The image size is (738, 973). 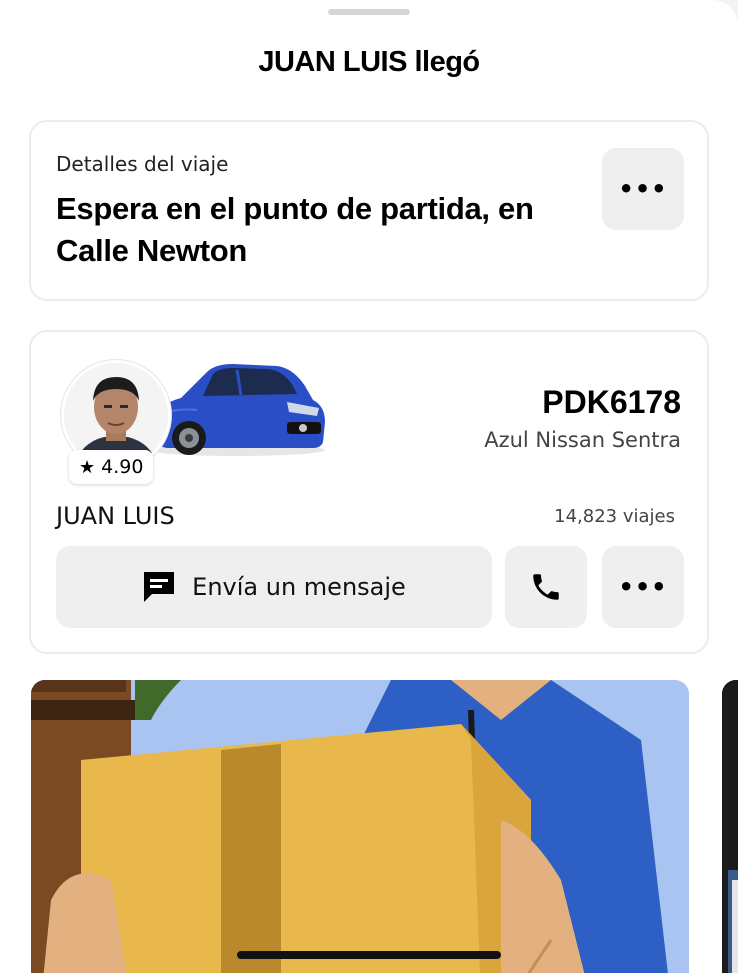 I want to click on license-plate: PDK6178, so click(x=611, y=402).